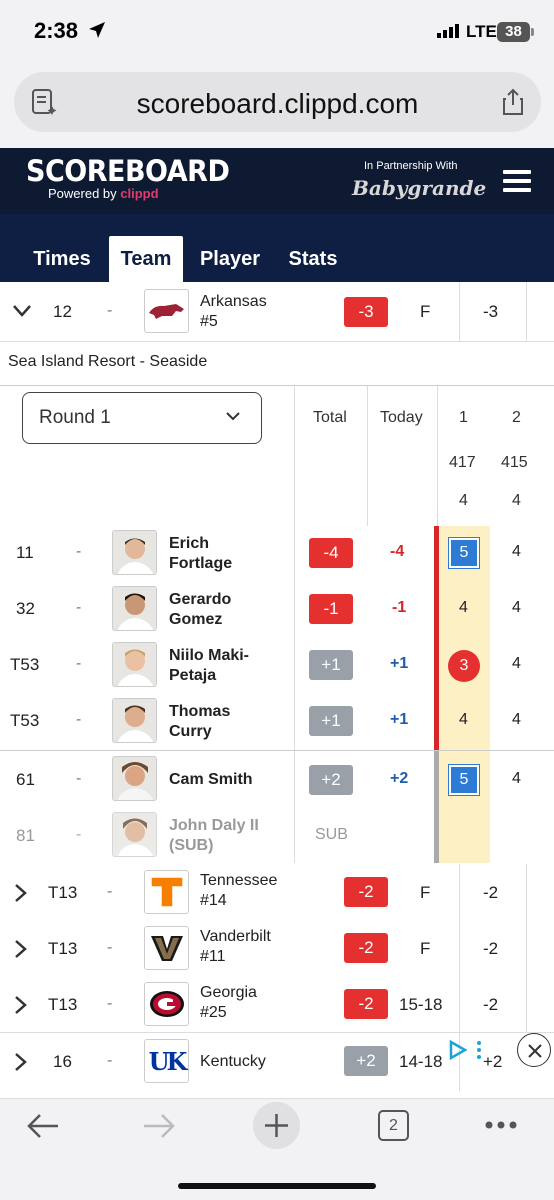 The width and height of the screenshot is (554, 1200). Describe the element at coordinates (277, 722) in the screenshot. I see `player-row: T53 - Thomas Curry +1 +1 4 4` at that location.